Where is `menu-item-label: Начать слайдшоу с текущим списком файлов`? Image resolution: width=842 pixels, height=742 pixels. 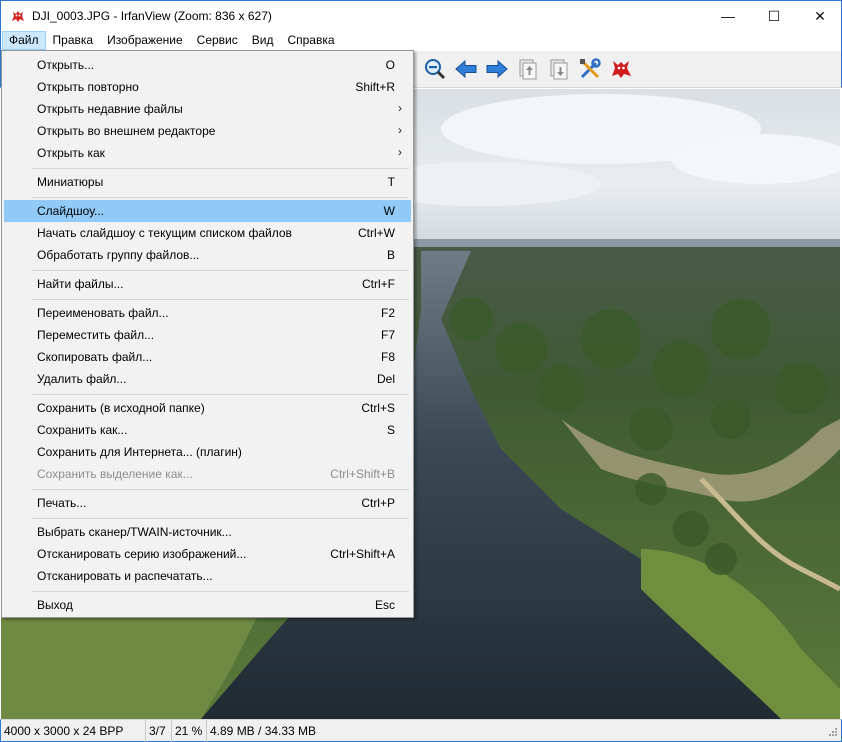
menu-item-label: Начать слайдшоу с текущим списком файлов is located at coordinates (164, 233).